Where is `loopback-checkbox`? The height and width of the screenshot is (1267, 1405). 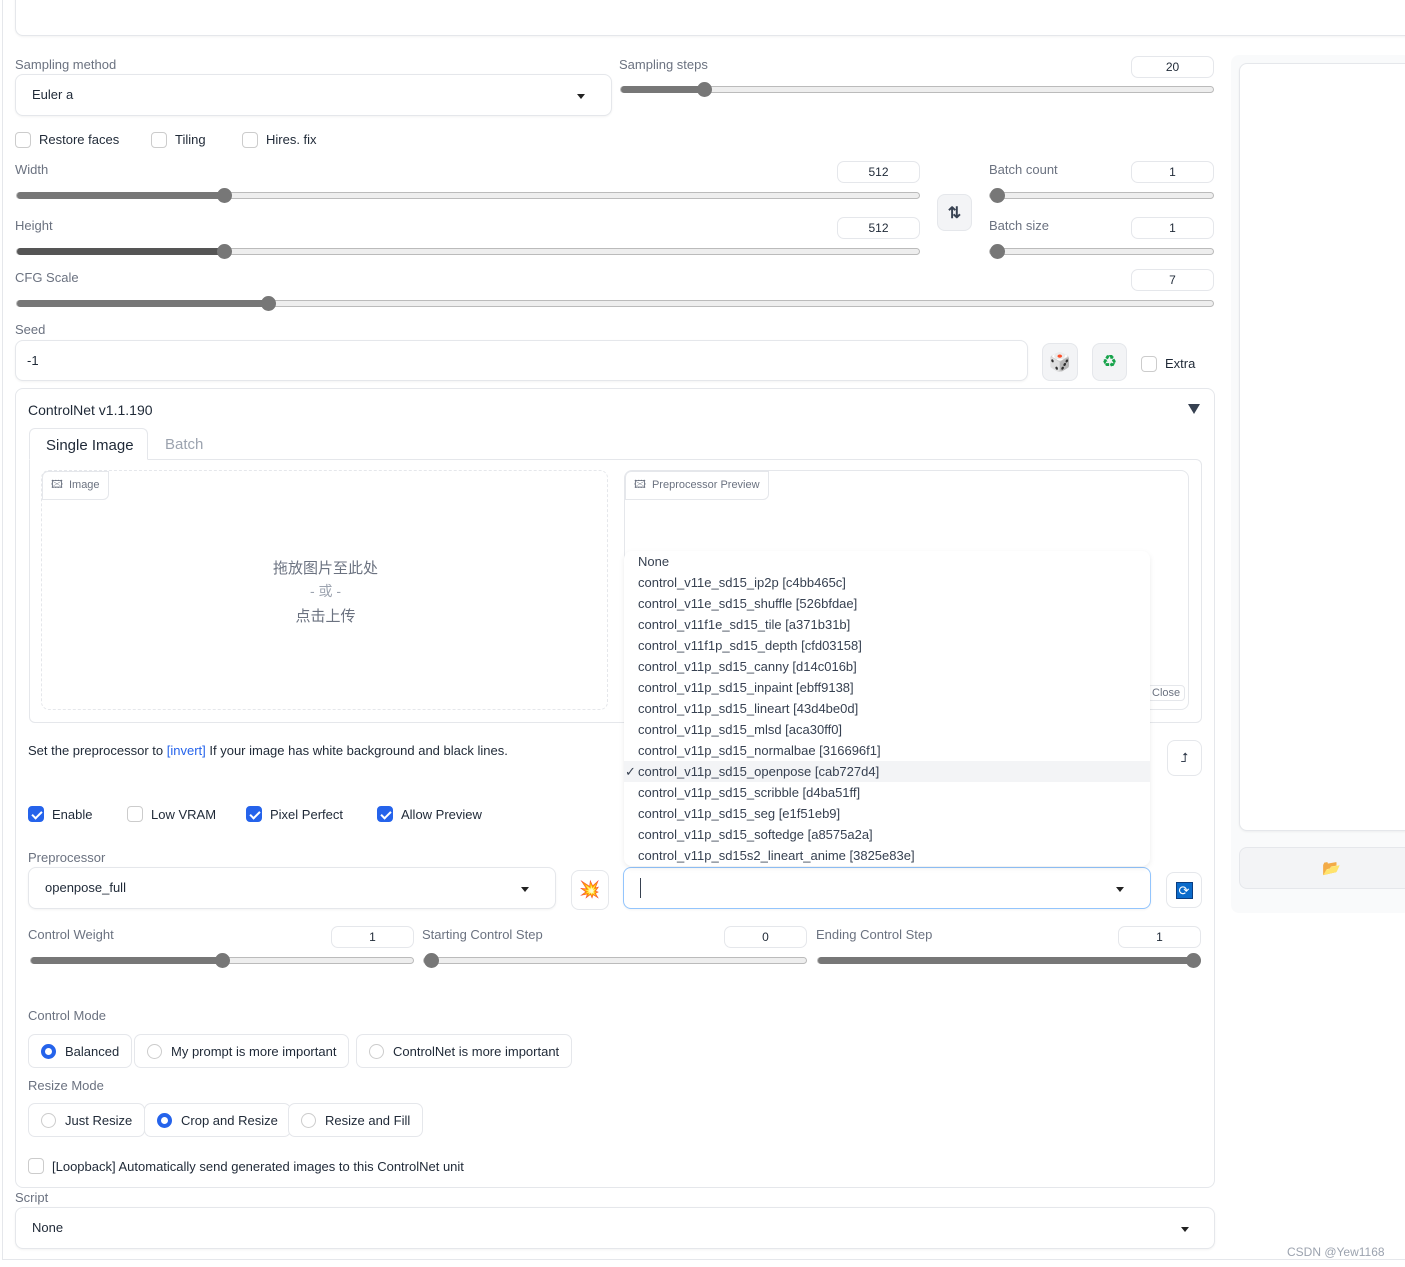 loopback-checkbox is located at coordinates (36, 1166).